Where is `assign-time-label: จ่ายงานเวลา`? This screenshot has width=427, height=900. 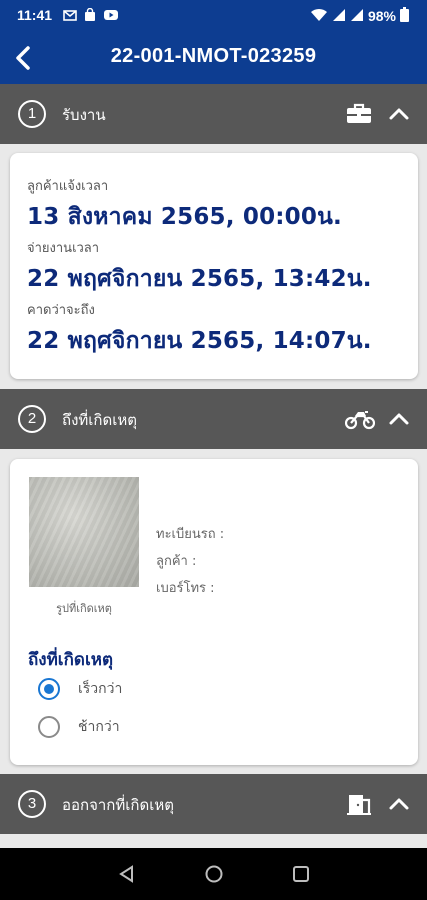 assign-time-label: จ่ายงานเวลา is located at coordinates (63, 248).